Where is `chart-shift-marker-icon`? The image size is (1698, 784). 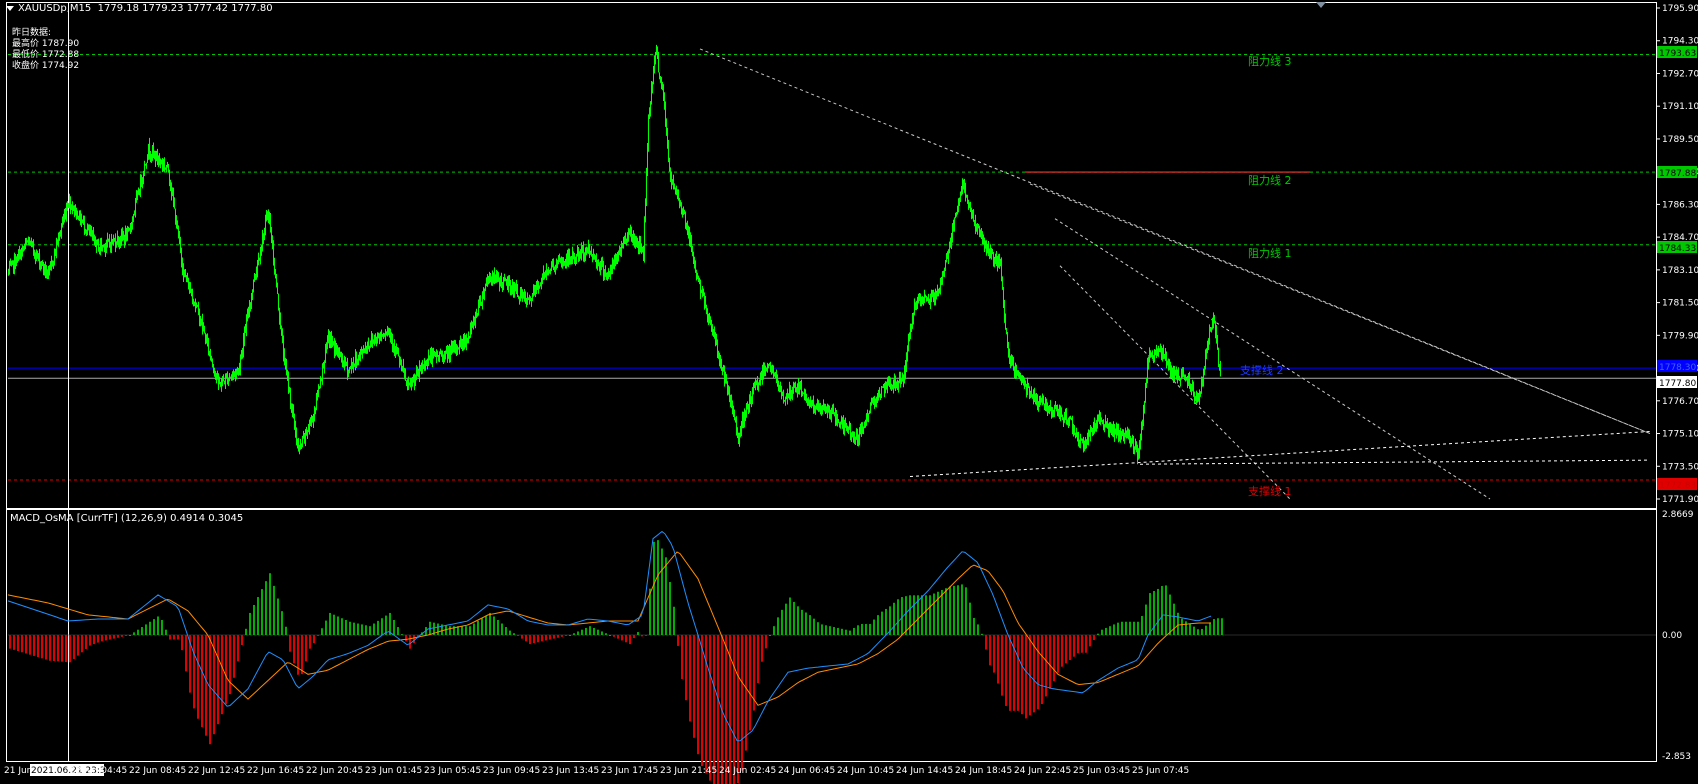
chart-shift-marker-icon is located at coordinates (1321, 5).